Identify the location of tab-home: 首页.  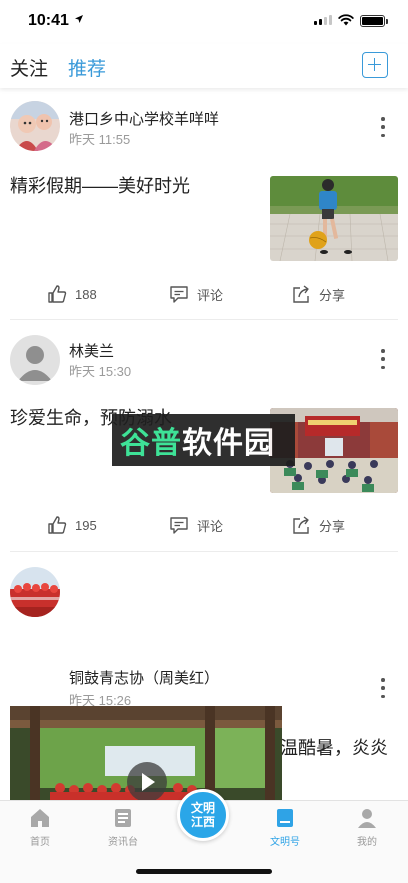
(40, 827).